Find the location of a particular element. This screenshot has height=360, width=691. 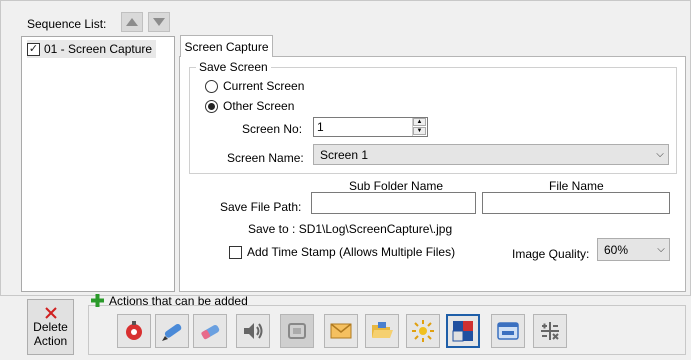

speaker-tool-button is located at coordinates (253, 331).